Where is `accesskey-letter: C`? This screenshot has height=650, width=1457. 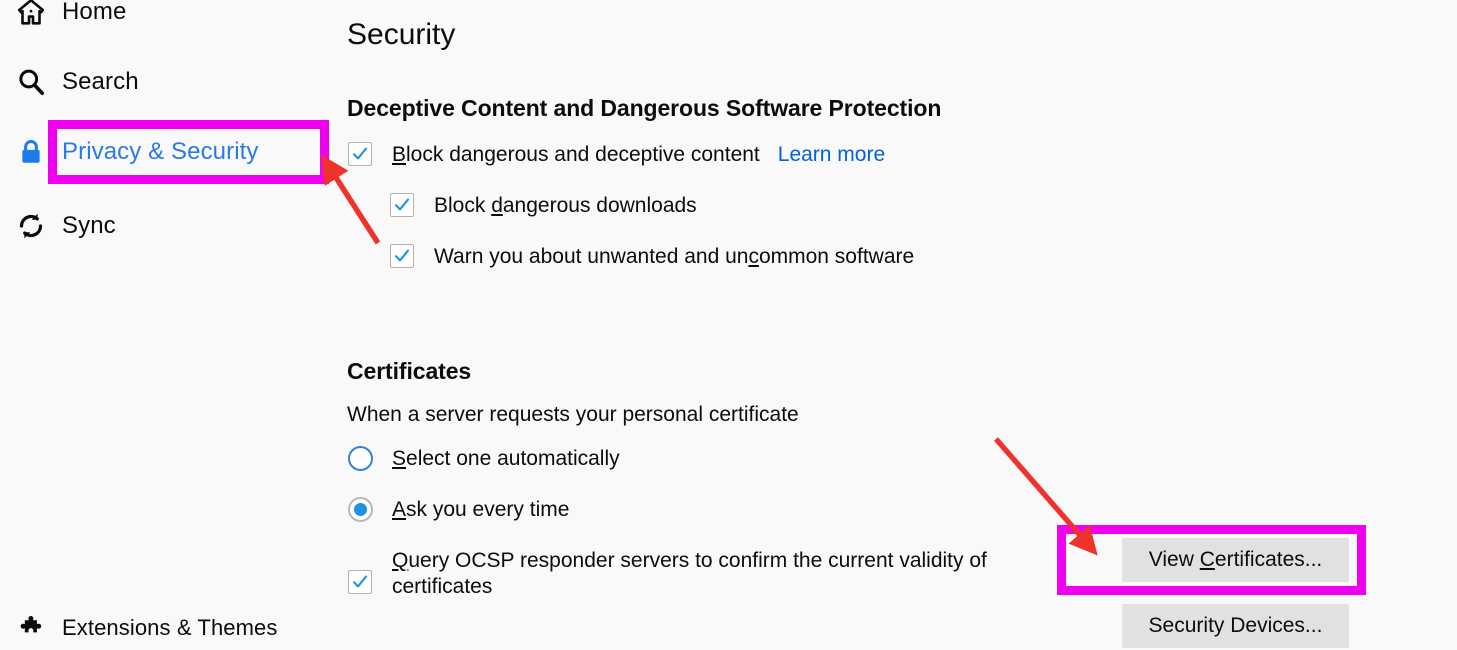 accesskey-letter: C is located at coordinates (1207, 559).